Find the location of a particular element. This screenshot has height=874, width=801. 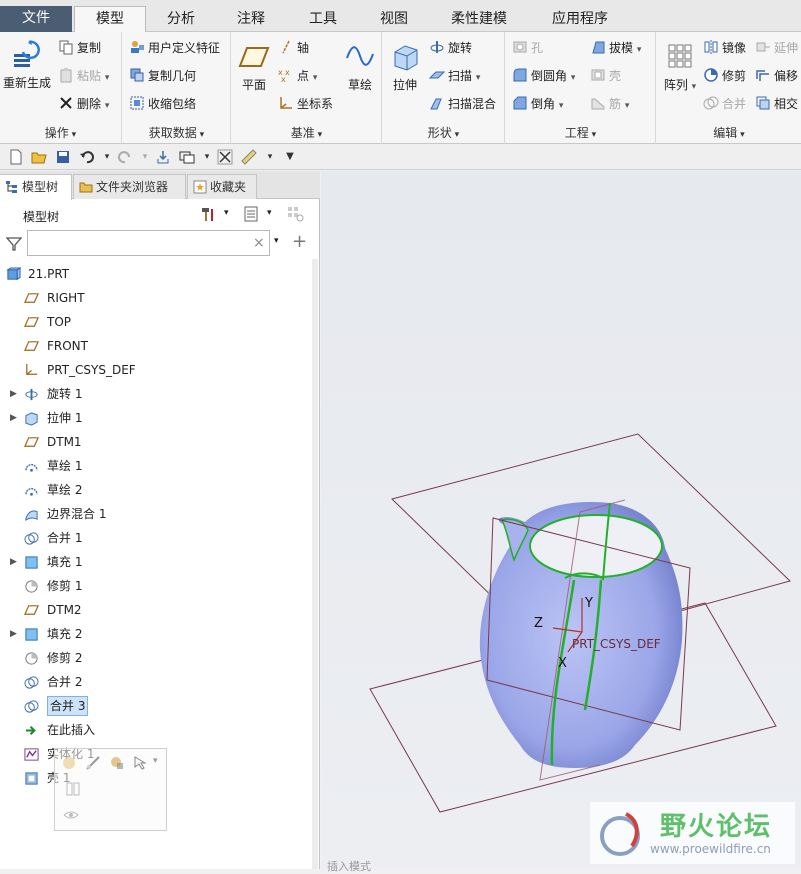

tab-file: 文件 is located at coordinates (36, 19).